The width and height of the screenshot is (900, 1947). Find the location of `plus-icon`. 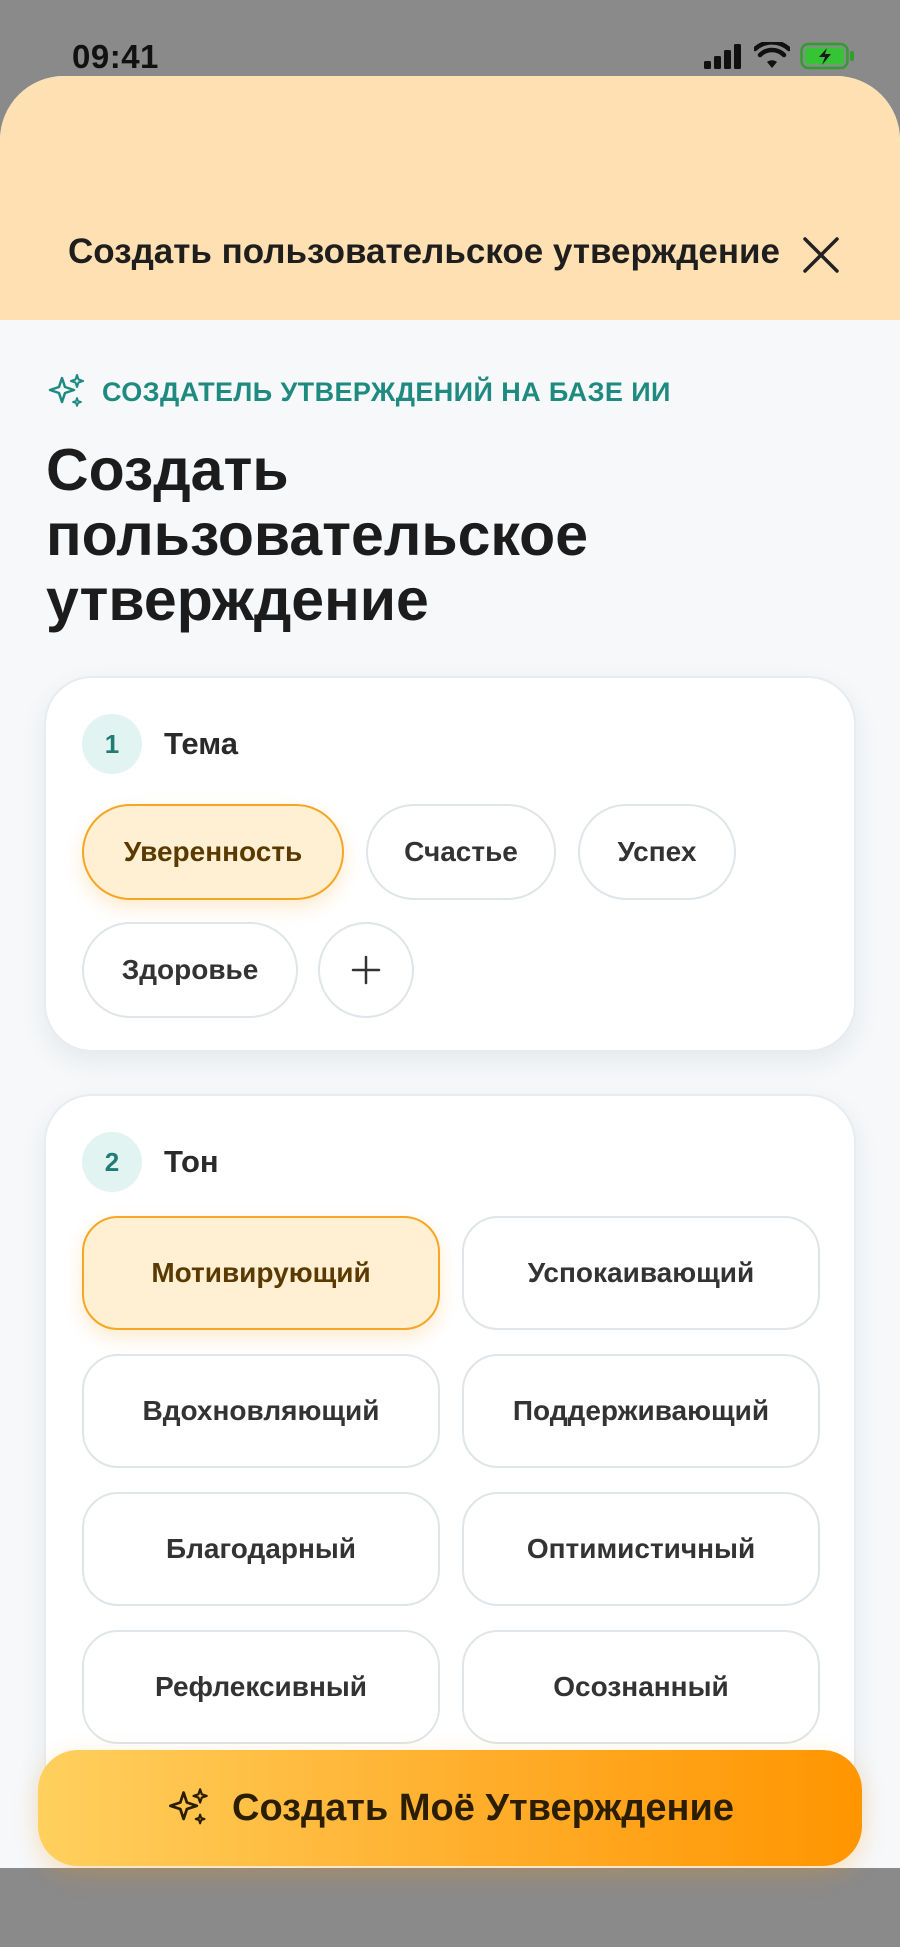

plus-icon is located at coordinates (366, 970).